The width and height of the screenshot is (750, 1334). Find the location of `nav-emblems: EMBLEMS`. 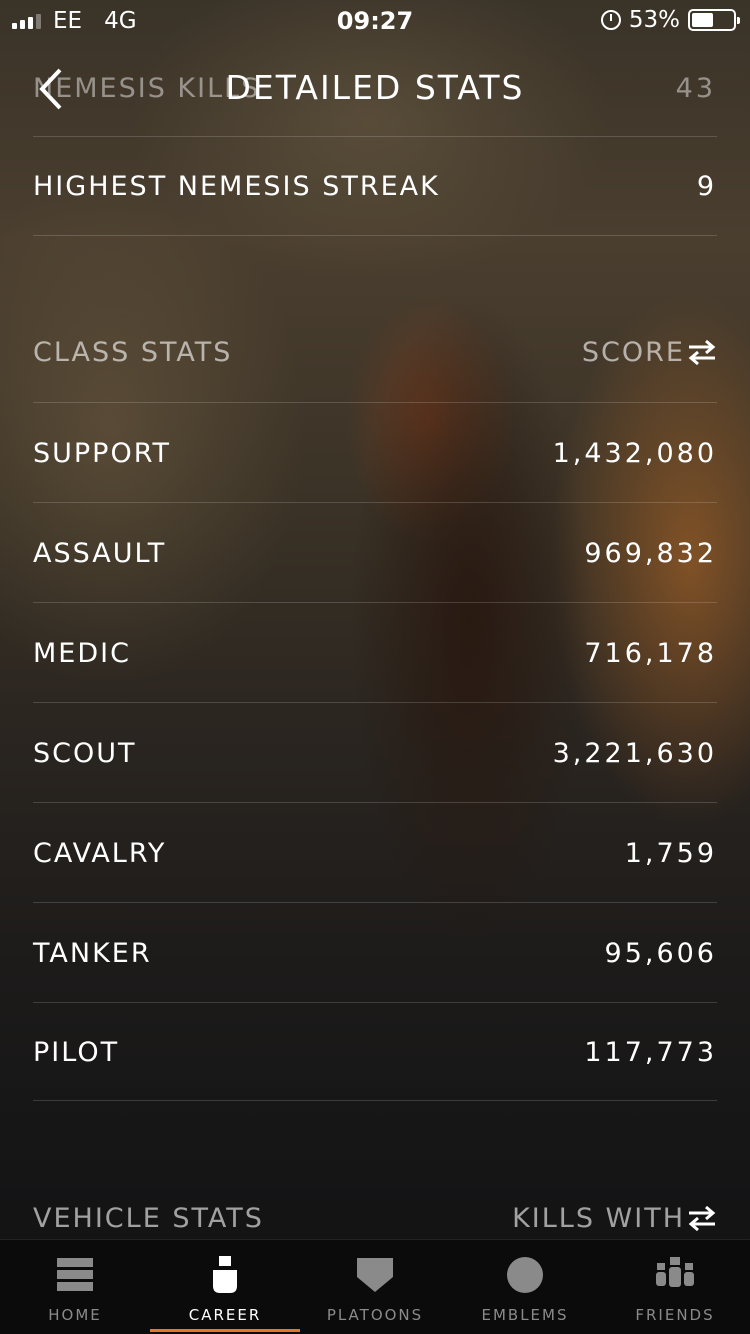

nav-emblems: EMBLEMS is located at coordinates (525, 1287).